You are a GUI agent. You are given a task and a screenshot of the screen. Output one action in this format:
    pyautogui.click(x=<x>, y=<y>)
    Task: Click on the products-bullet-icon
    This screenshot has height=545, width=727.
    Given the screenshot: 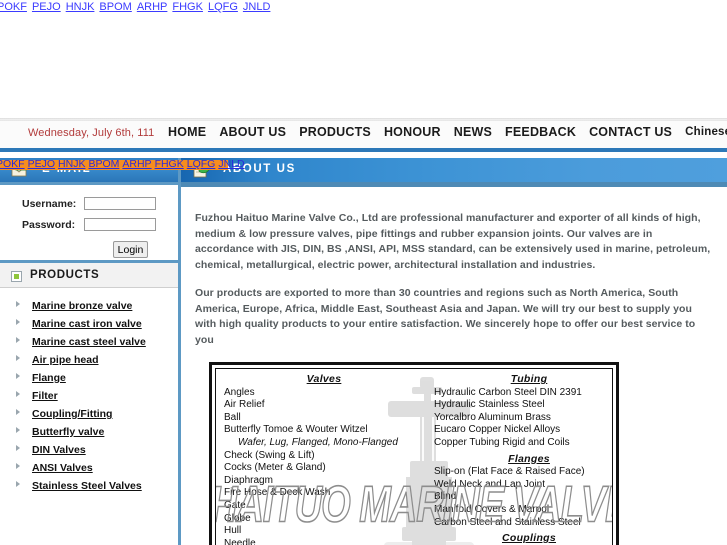 What is the action you would take?
    pyautogui.click(x=16, y=276)
    